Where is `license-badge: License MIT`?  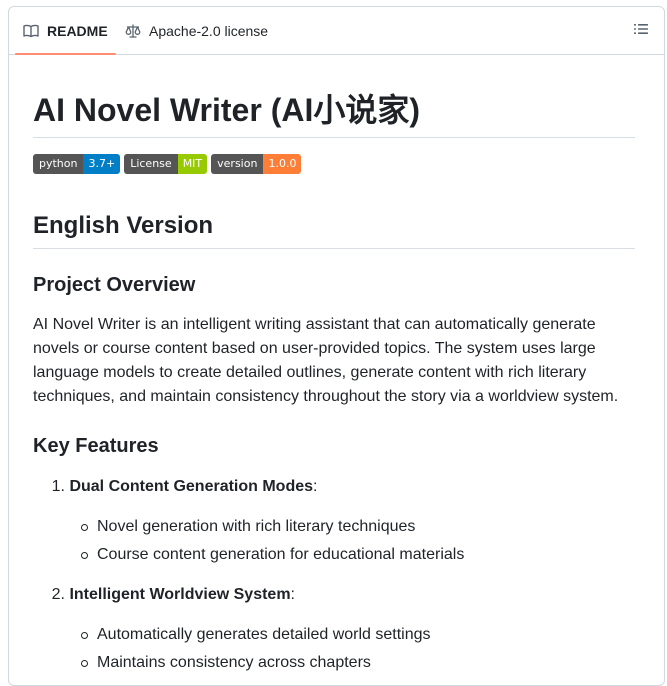
license-badge: License MIT is located at coordinates (166, 164).